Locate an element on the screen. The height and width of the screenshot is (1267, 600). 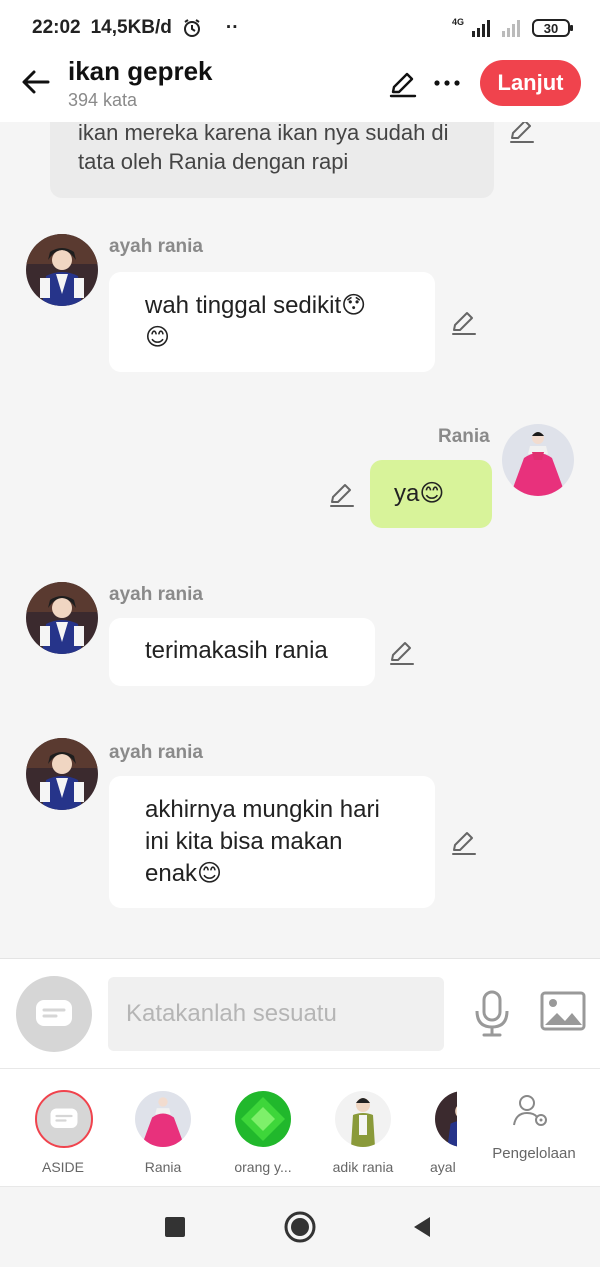
message-bubble: wah tinggal sedikit😯 😊 is located at coordinates (272, 322).